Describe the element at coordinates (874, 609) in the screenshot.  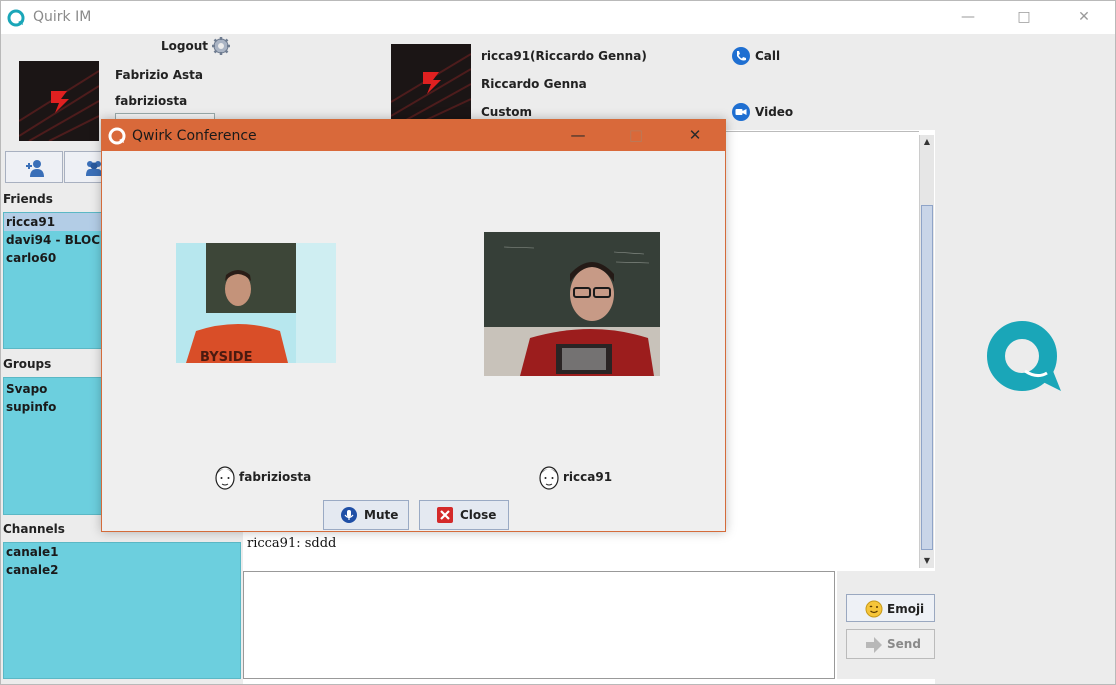
I see `smiley-icon` at that location.